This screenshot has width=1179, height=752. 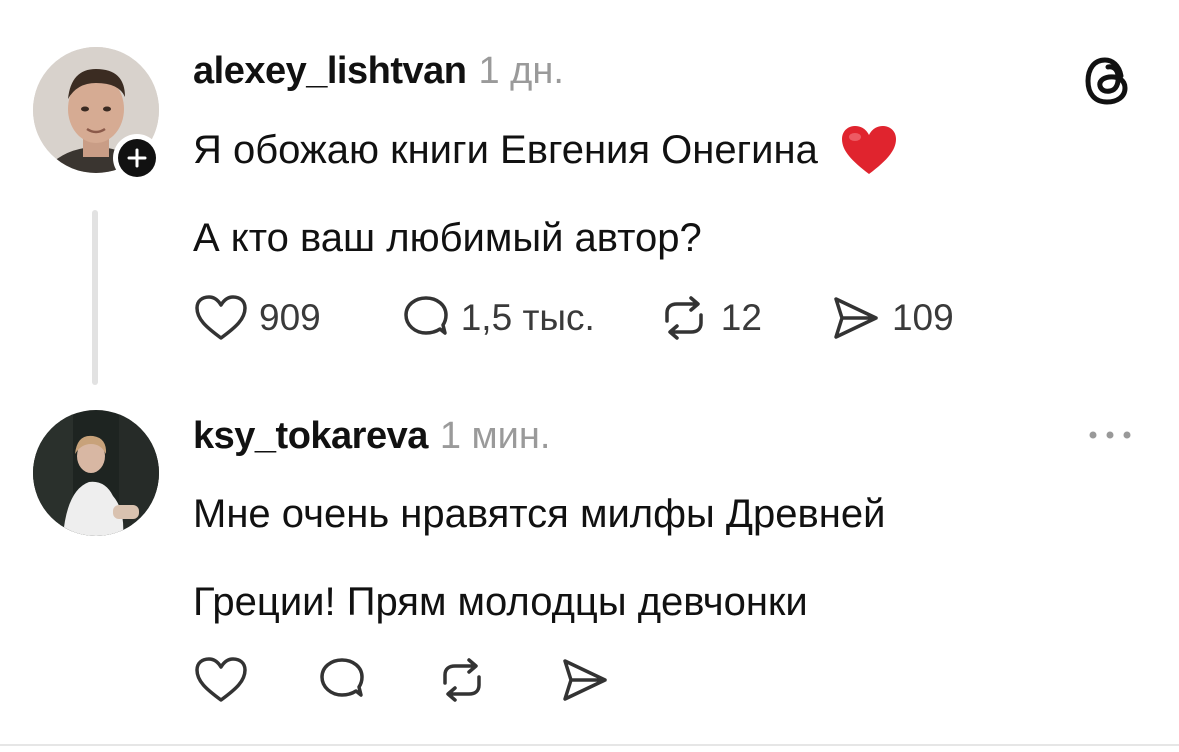 I want to click on post-time: 1 дн., so click(x=521, y=71).